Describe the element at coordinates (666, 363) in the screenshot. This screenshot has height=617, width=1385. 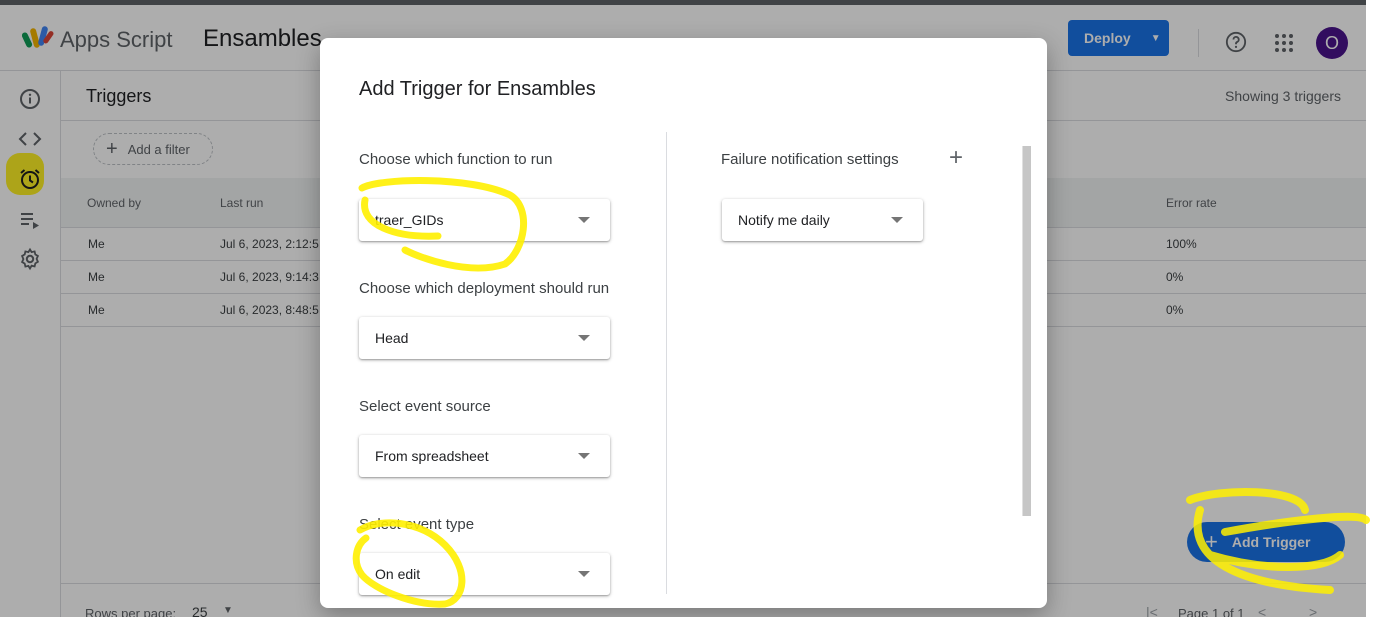
I see `divider` at that location.